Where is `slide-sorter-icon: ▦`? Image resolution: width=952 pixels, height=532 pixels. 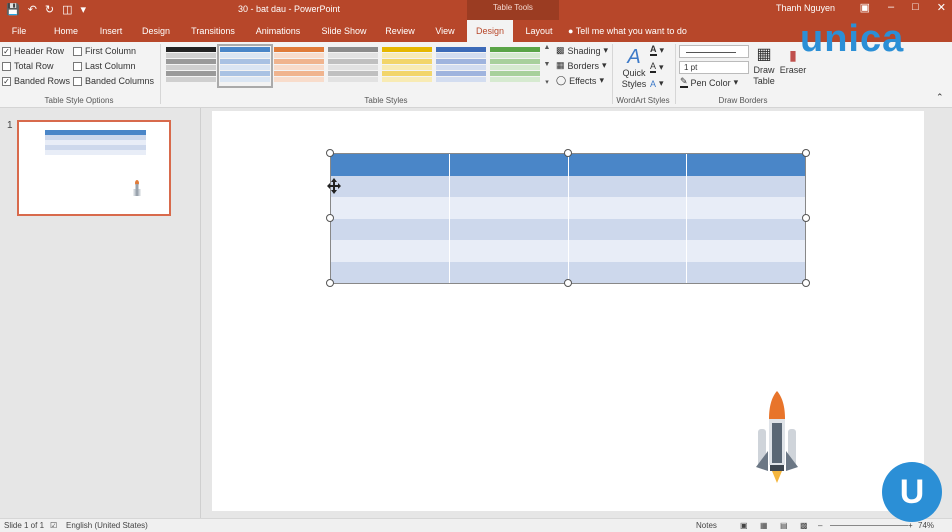
slide-sorter-icon: ▦ is located at coordinates (764, 525).